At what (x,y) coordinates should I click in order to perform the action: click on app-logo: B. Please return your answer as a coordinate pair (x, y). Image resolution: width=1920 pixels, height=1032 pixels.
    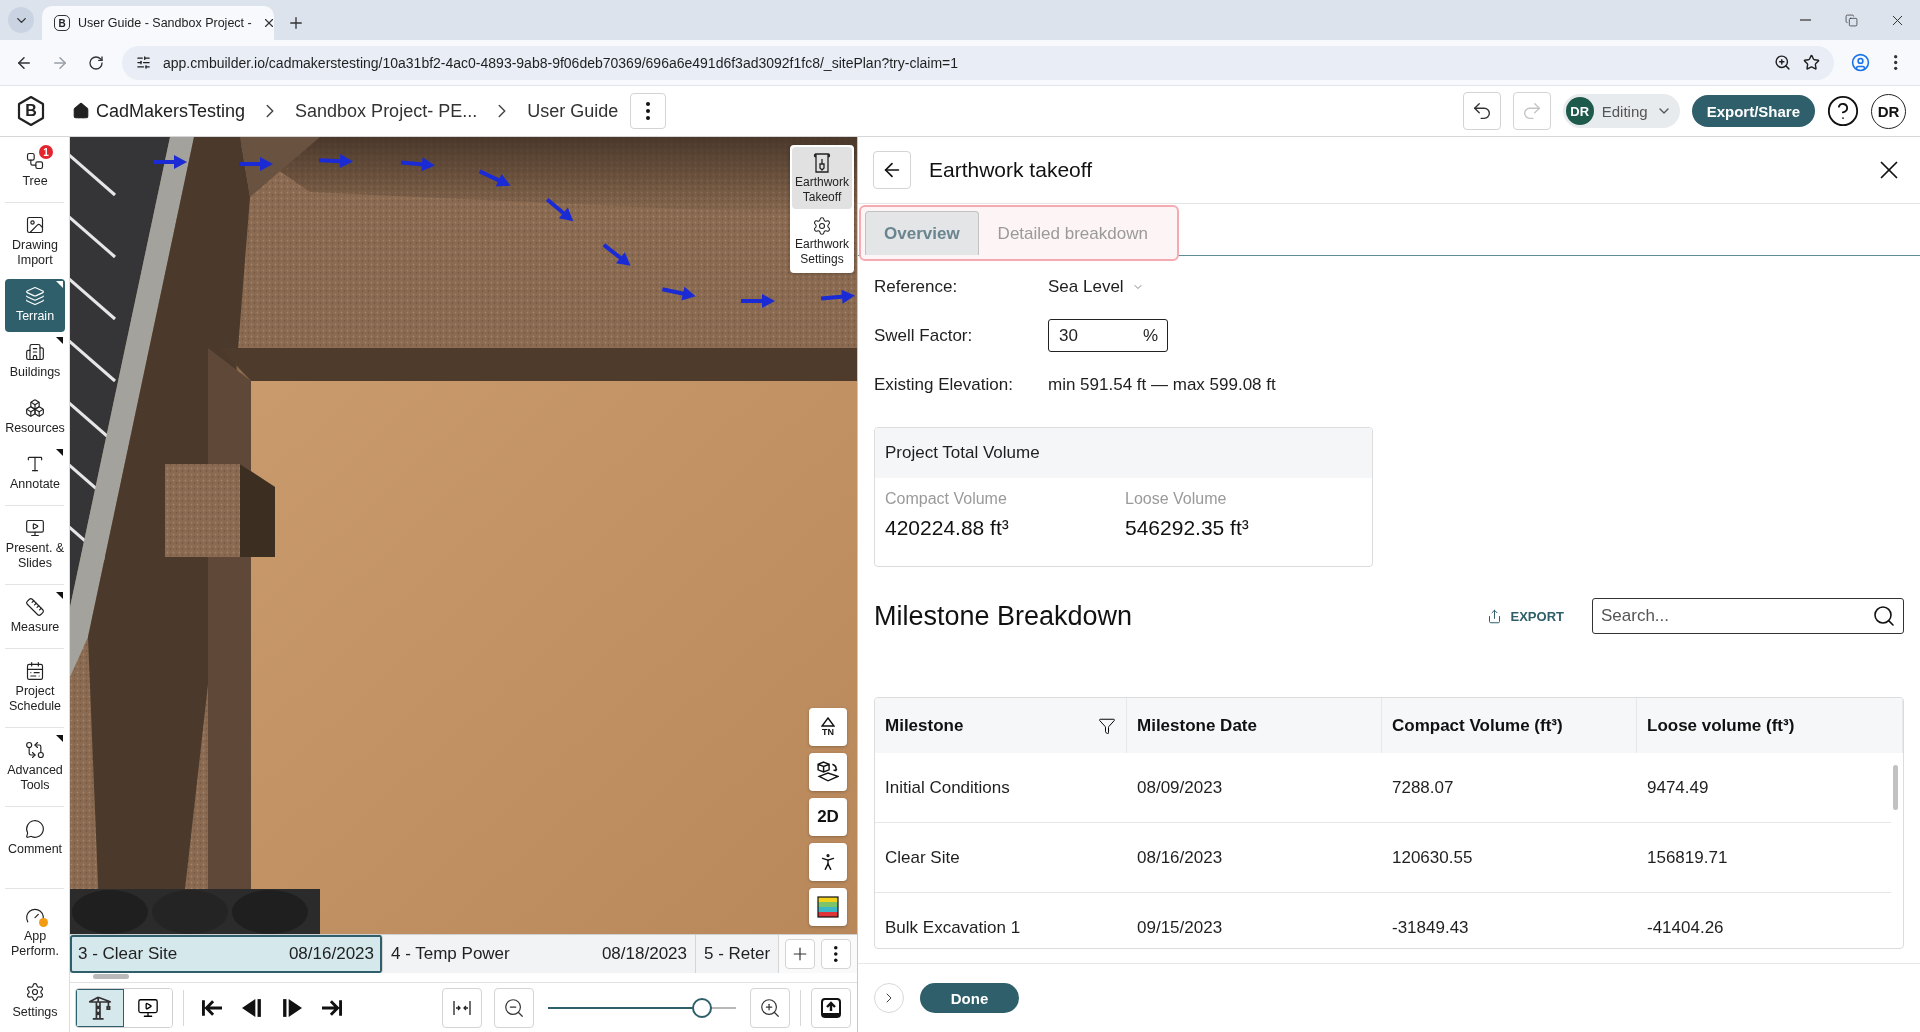
    Looking at the image, I should click on (31, 111).